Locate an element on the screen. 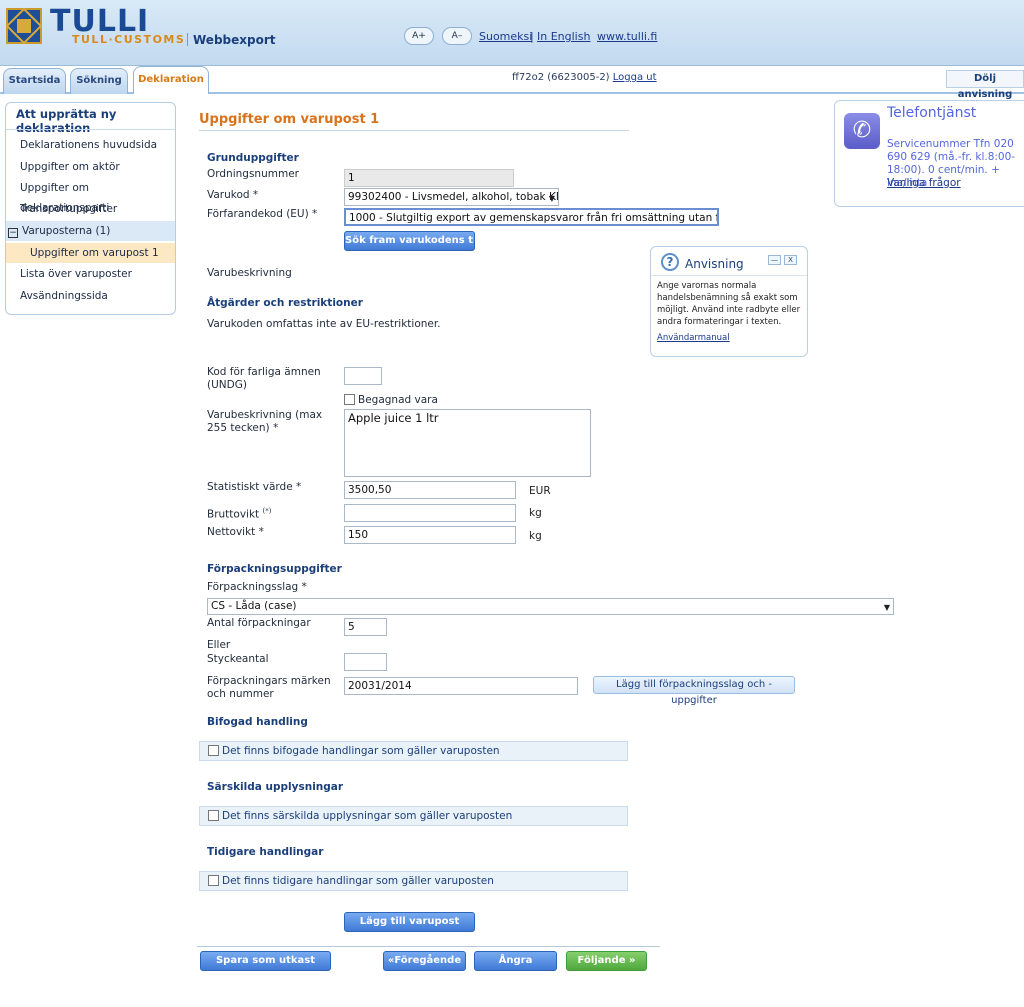 This screenshot has height=1007, width=1024. phone-panel-title: Telefontjänst is located at coordinates (932, 113).